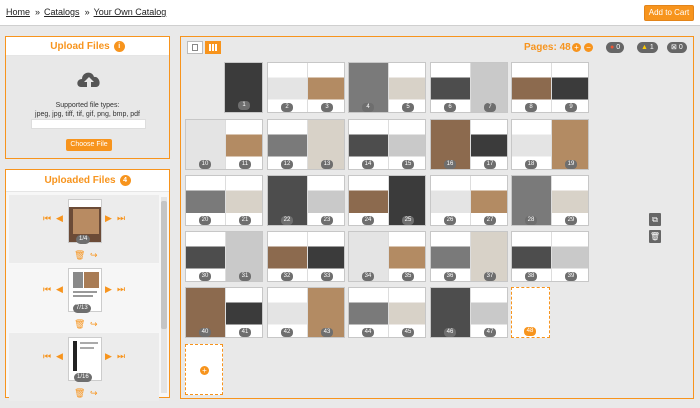 The image size is (700, 408). I want to click on page-number-badge: 23, so click(327, 220).